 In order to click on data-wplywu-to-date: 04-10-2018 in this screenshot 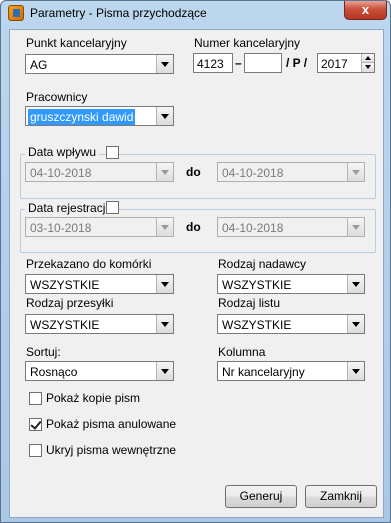, I will do `click(291, 172)`.